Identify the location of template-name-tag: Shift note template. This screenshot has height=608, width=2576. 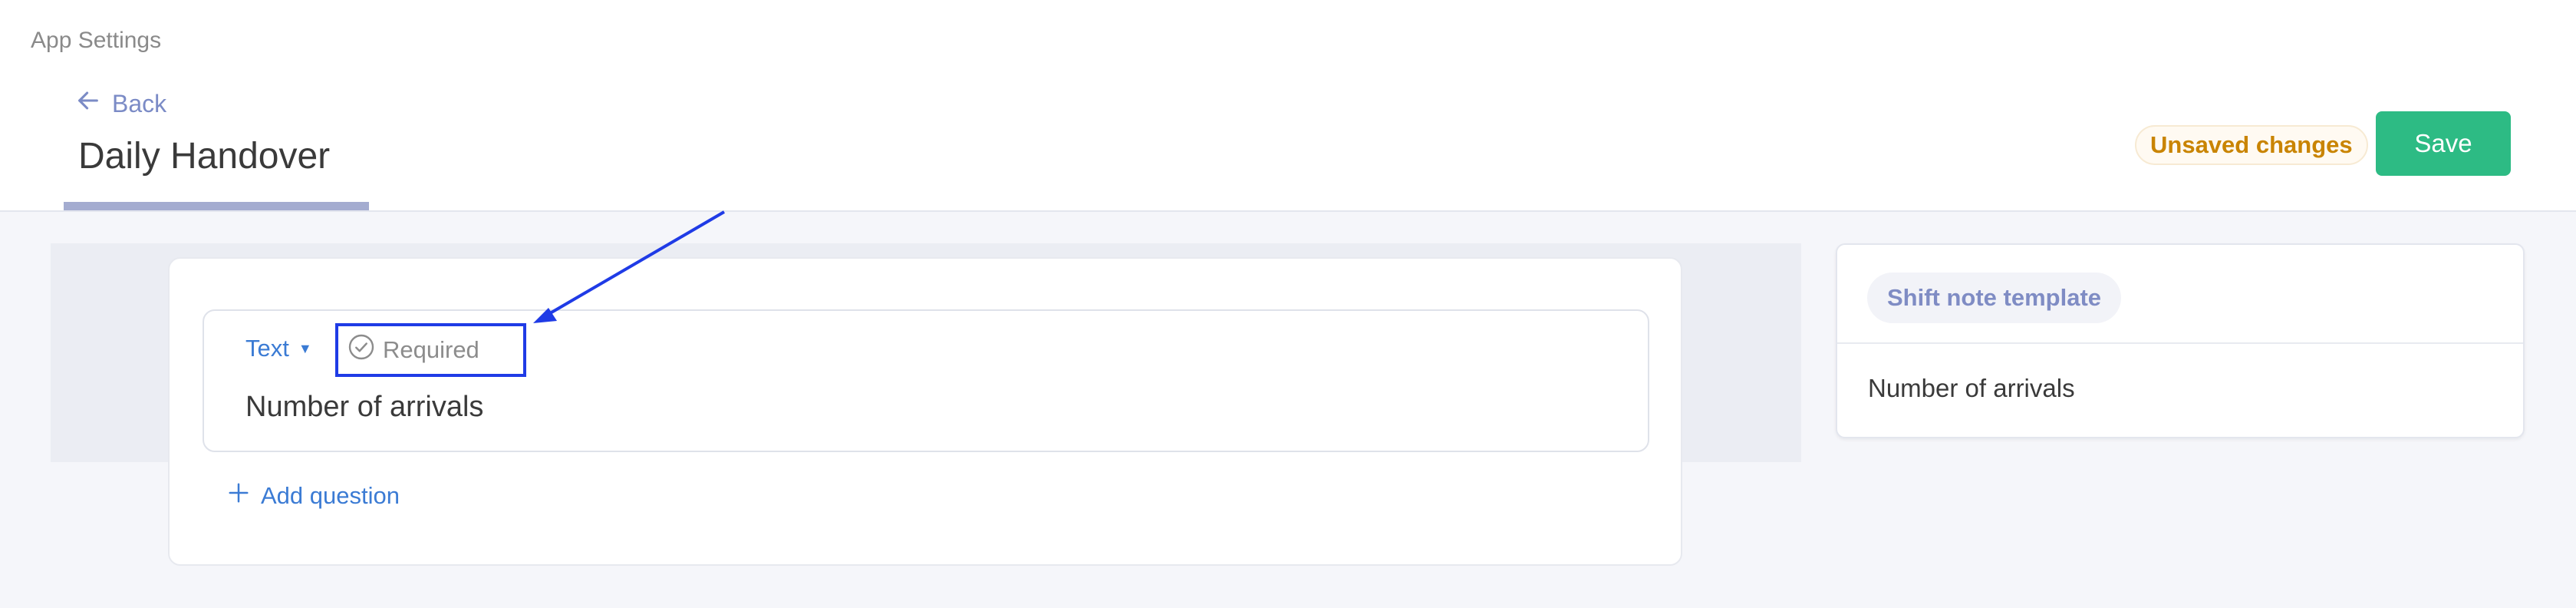
(1994, 298).